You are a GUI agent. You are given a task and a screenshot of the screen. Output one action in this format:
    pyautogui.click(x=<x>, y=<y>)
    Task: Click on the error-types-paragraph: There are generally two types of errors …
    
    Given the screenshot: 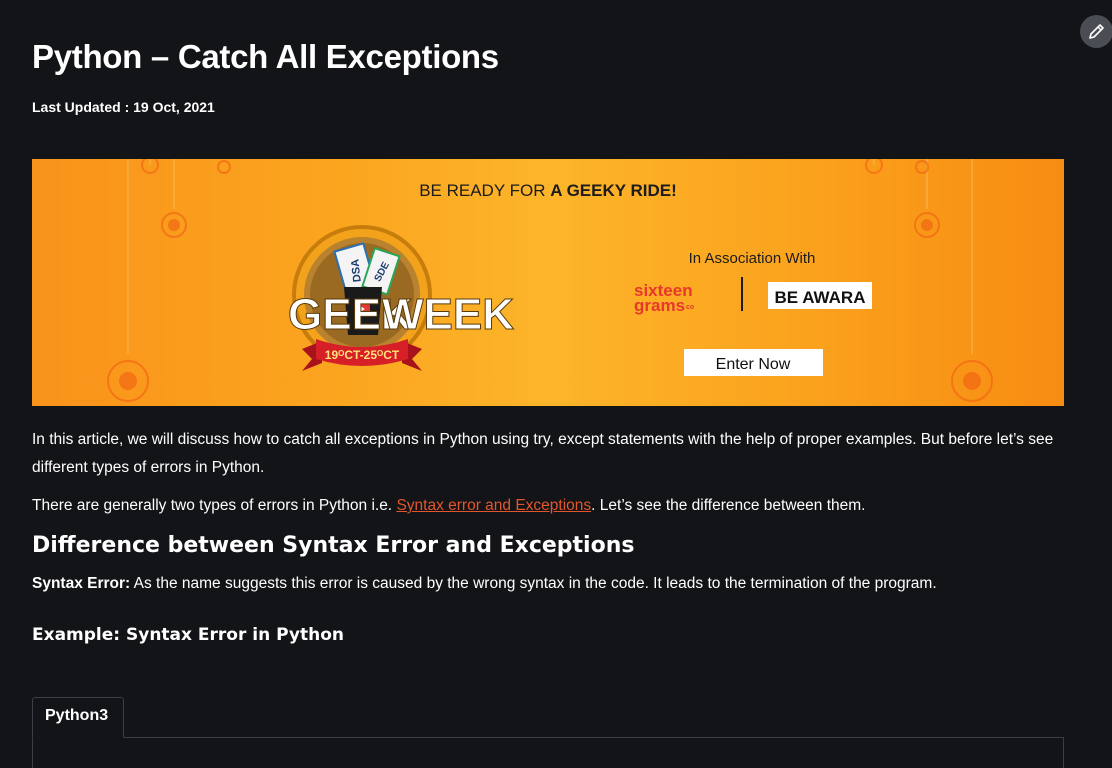 What is the action you would take?
    pyautogui.click(x=548, y=506)
    